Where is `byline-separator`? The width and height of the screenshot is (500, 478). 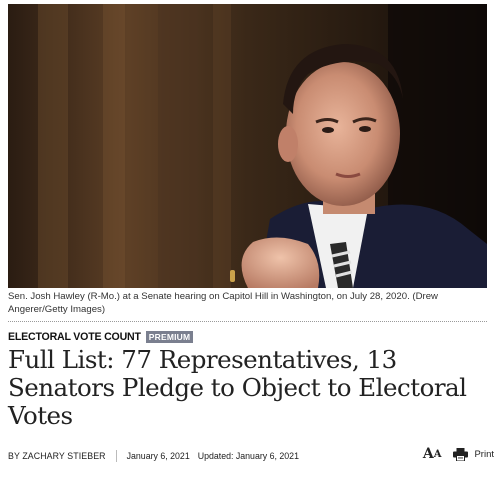 byline-separator is located at coordinates (116, 456).